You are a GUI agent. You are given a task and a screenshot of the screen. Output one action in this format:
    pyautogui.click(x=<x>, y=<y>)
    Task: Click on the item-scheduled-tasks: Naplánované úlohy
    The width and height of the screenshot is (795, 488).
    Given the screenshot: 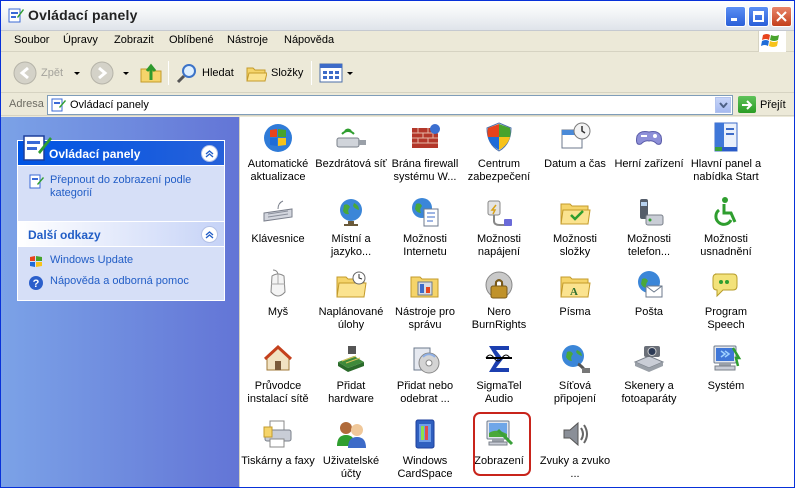 What is the action you would take?
    pyautogui.click(x=351, y=300)
    